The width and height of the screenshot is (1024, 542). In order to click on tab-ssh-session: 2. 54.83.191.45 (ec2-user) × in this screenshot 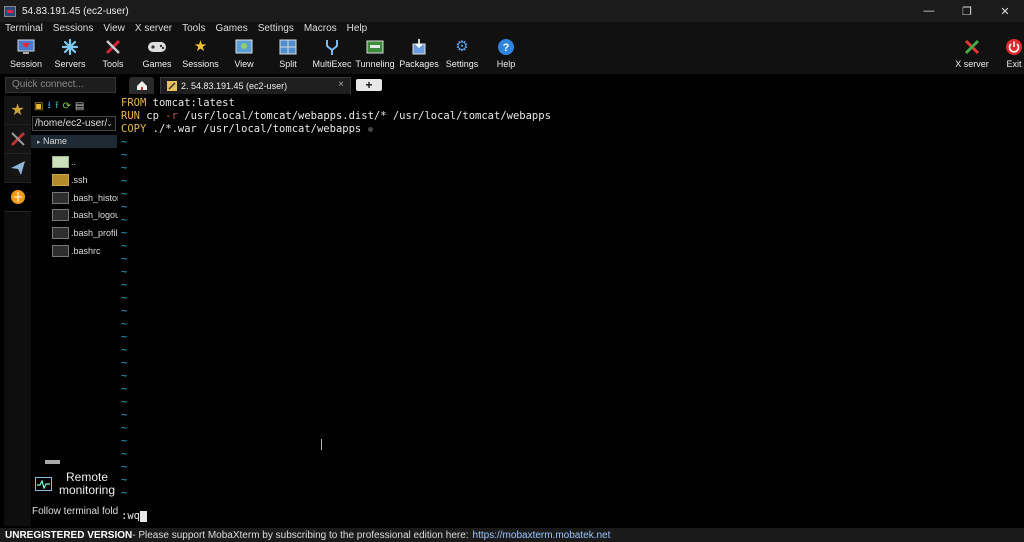, I will do `click(255, 85)`.